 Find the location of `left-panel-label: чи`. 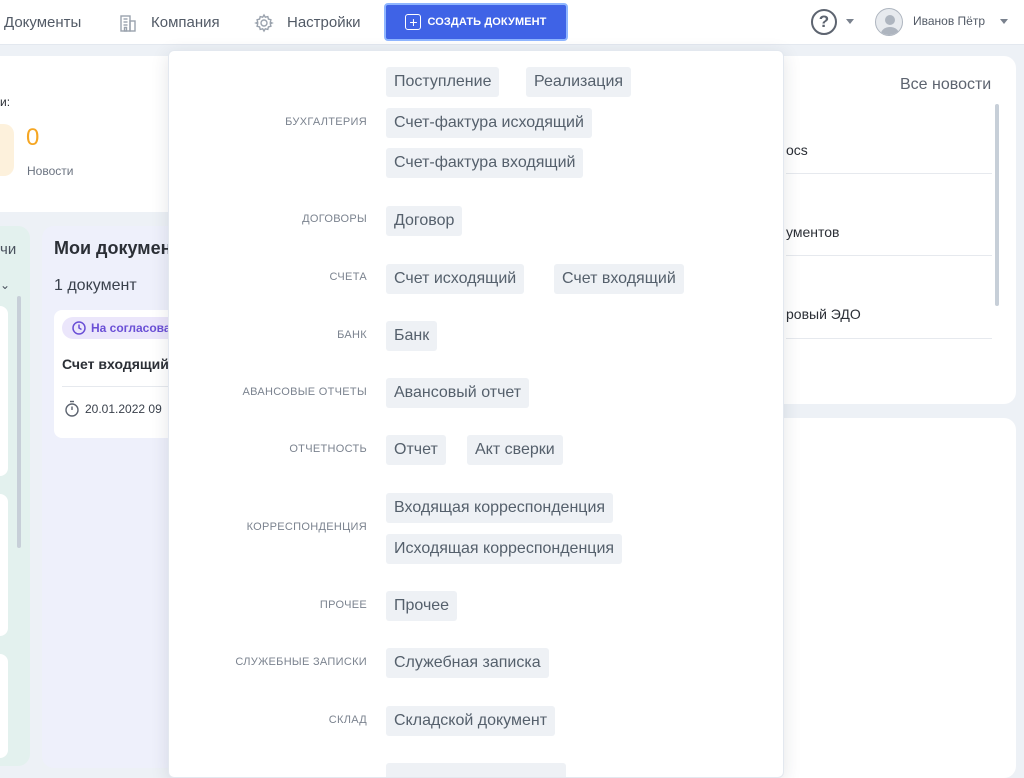

left-panel-label: чи is located at coordinates (8, 249).